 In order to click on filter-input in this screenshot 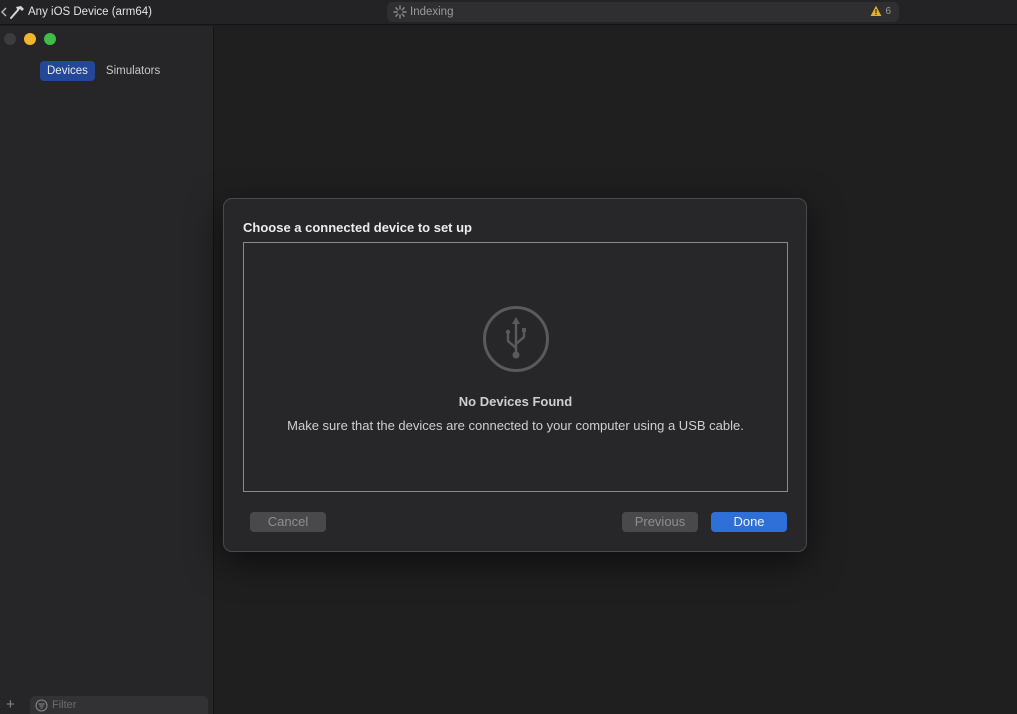, I will do `click(127, 705)`.